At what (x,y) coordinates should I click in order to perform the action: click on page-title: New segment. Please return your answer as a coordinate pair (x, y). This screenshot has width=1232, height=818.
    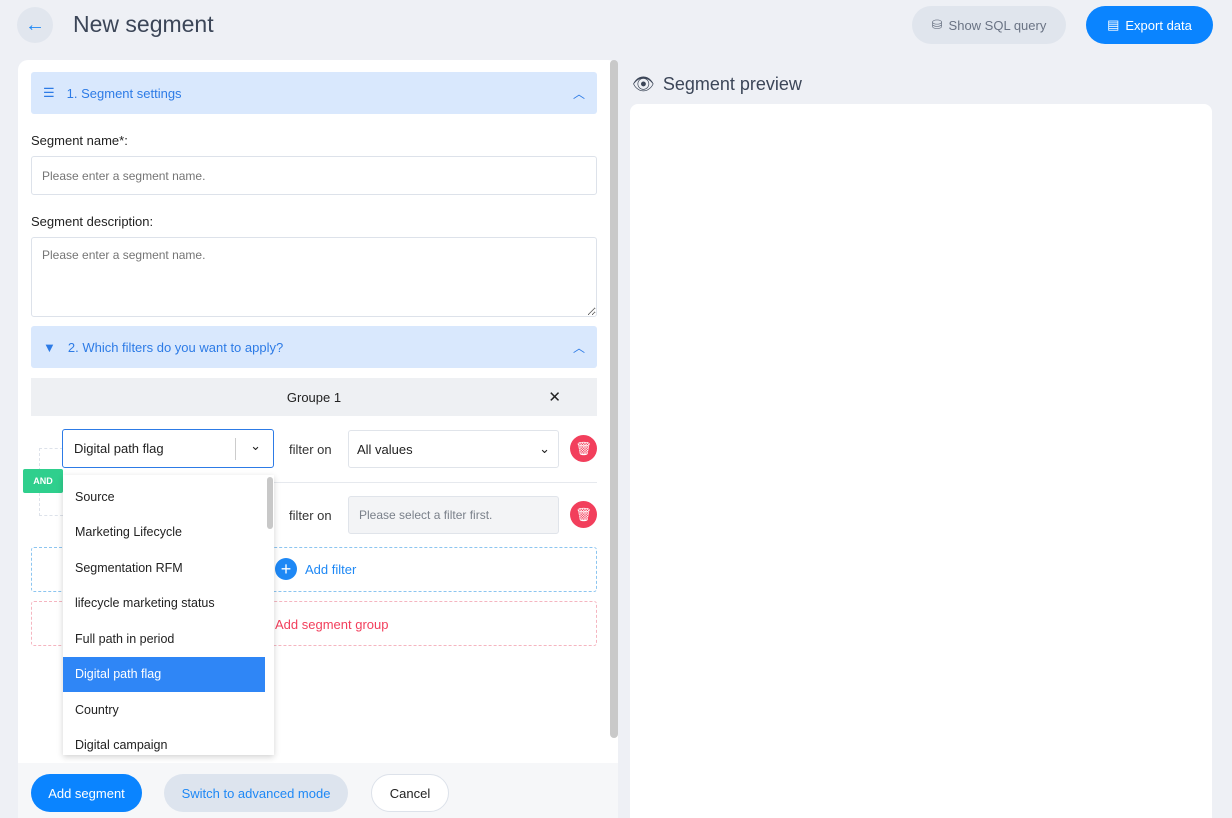
    Looking at the image, I should click on (143, 24).